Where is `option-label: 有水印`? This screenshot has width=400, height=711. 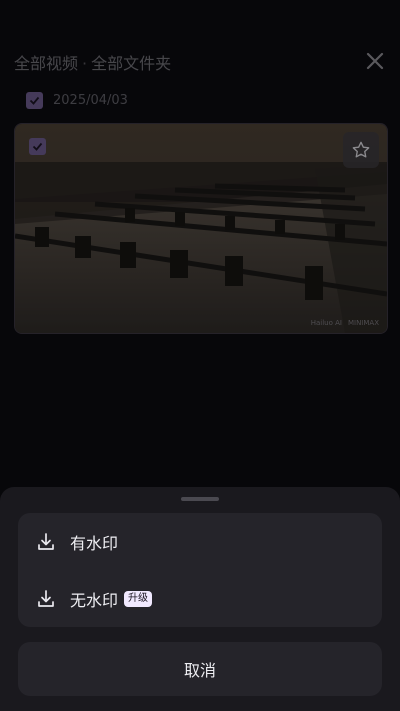 option-label: 有水印 is located at coordinates (94, 543).